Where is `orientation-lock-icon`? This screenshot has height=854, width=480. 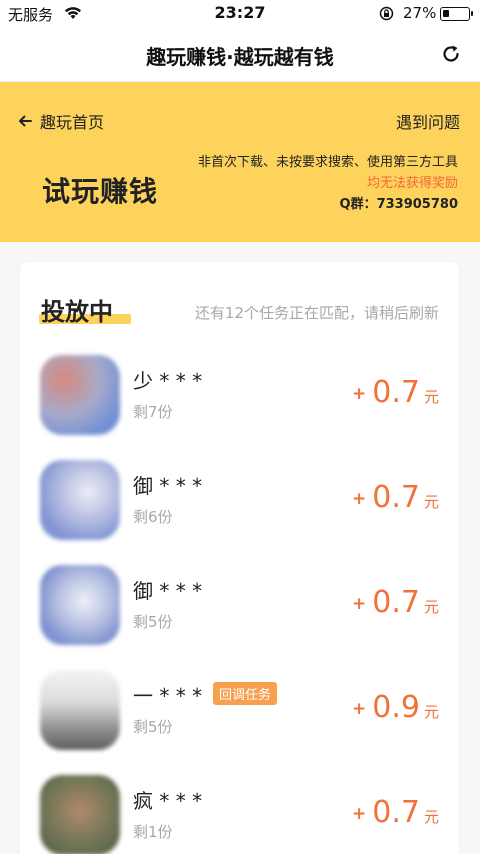 orientation-lock-icon is located at coordinates (386, 13).